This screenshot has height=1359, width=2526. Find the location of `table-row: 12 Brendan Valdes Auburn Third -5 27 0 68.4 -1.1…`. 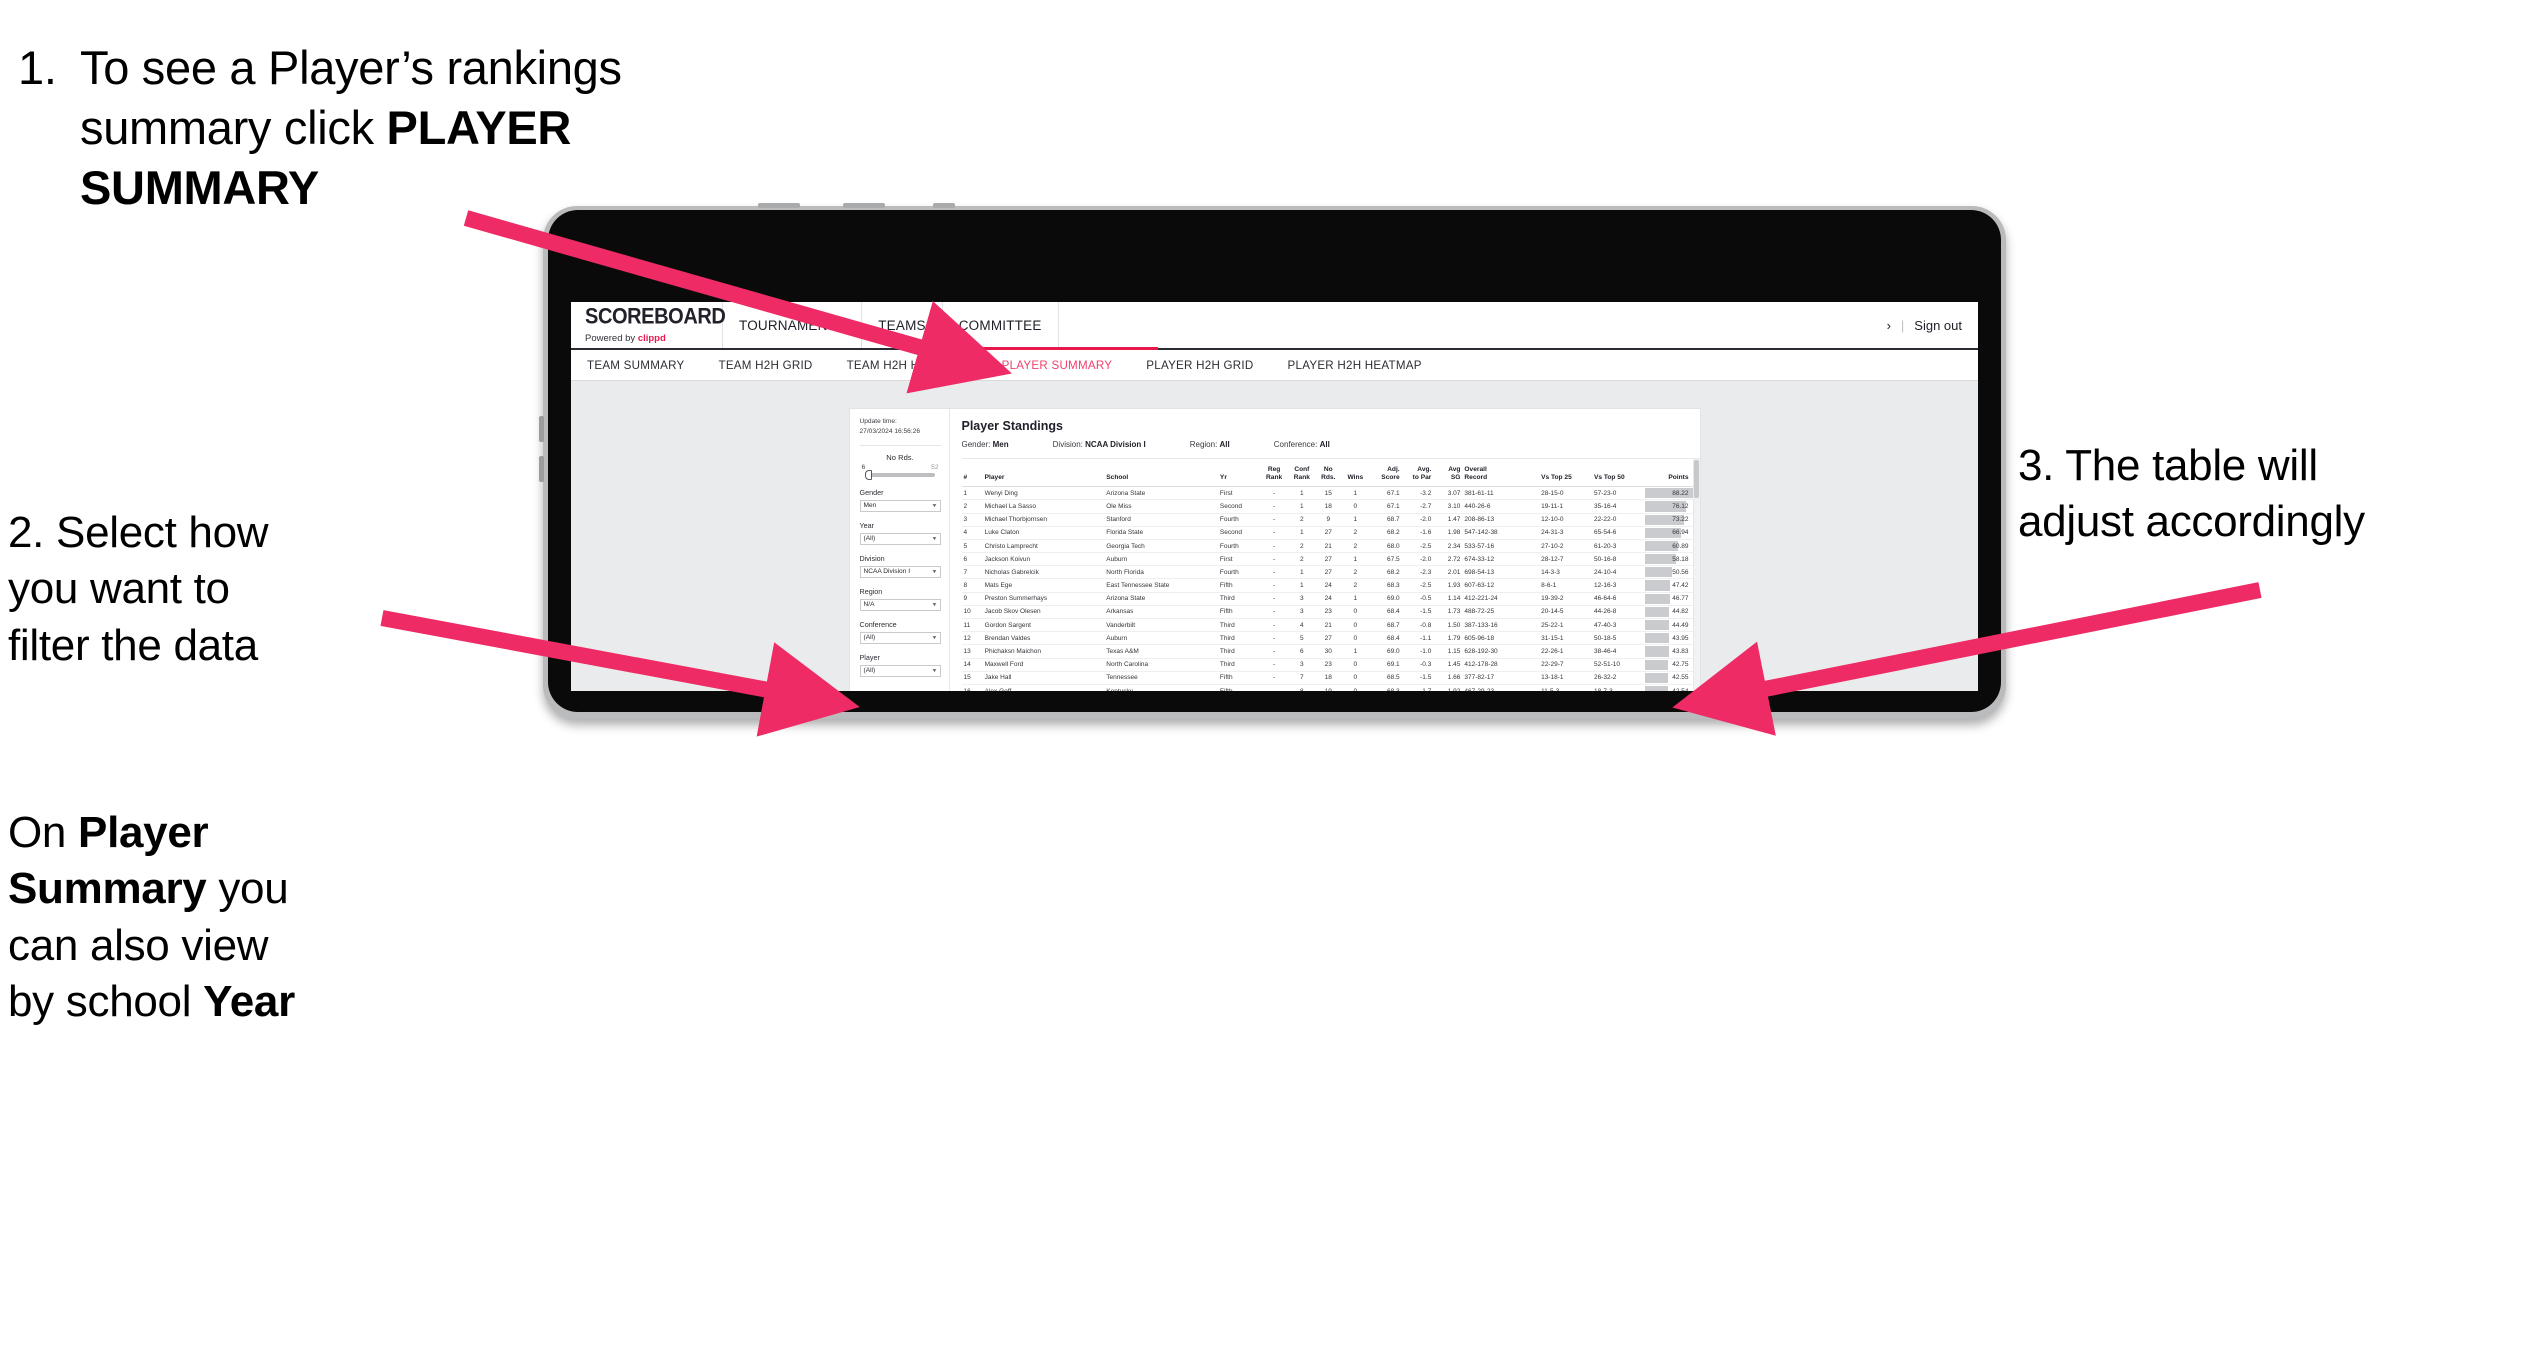

table-row: 12 Brendan Valdes Auburn Third -5 27 0 68.4 -1.1… is located at coordinates (1327, 638).